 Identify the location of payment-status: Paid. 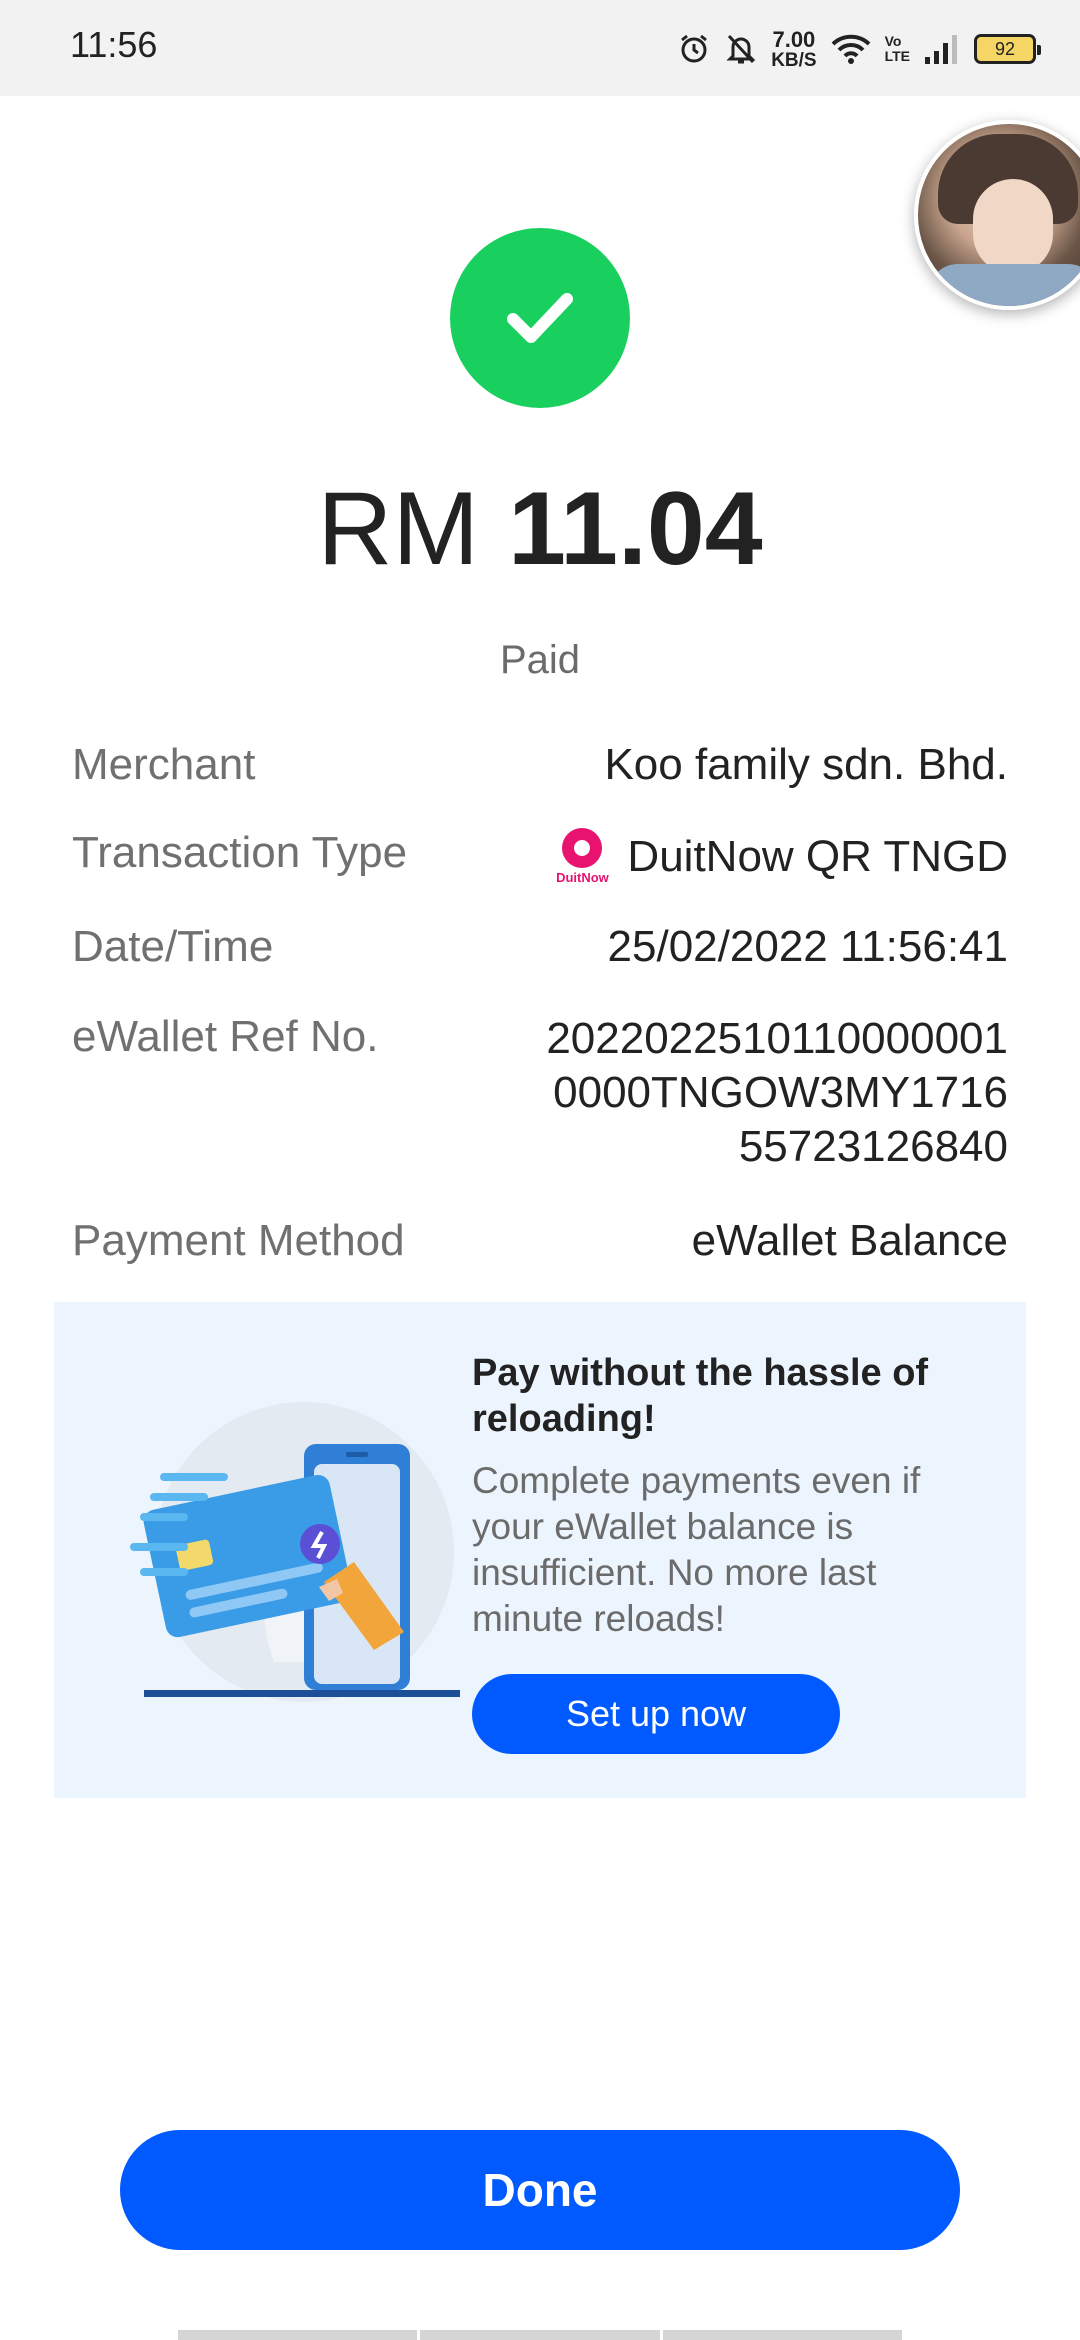
(540, 660).